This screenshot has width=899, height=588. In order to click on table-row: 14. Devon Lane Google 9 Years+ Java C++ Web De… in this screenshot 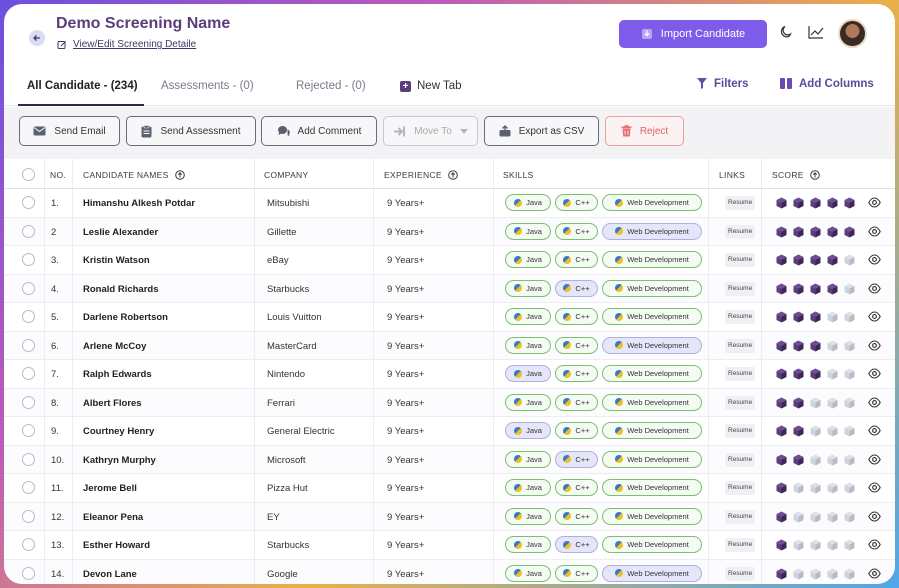, I will do `click(449, 571)`.